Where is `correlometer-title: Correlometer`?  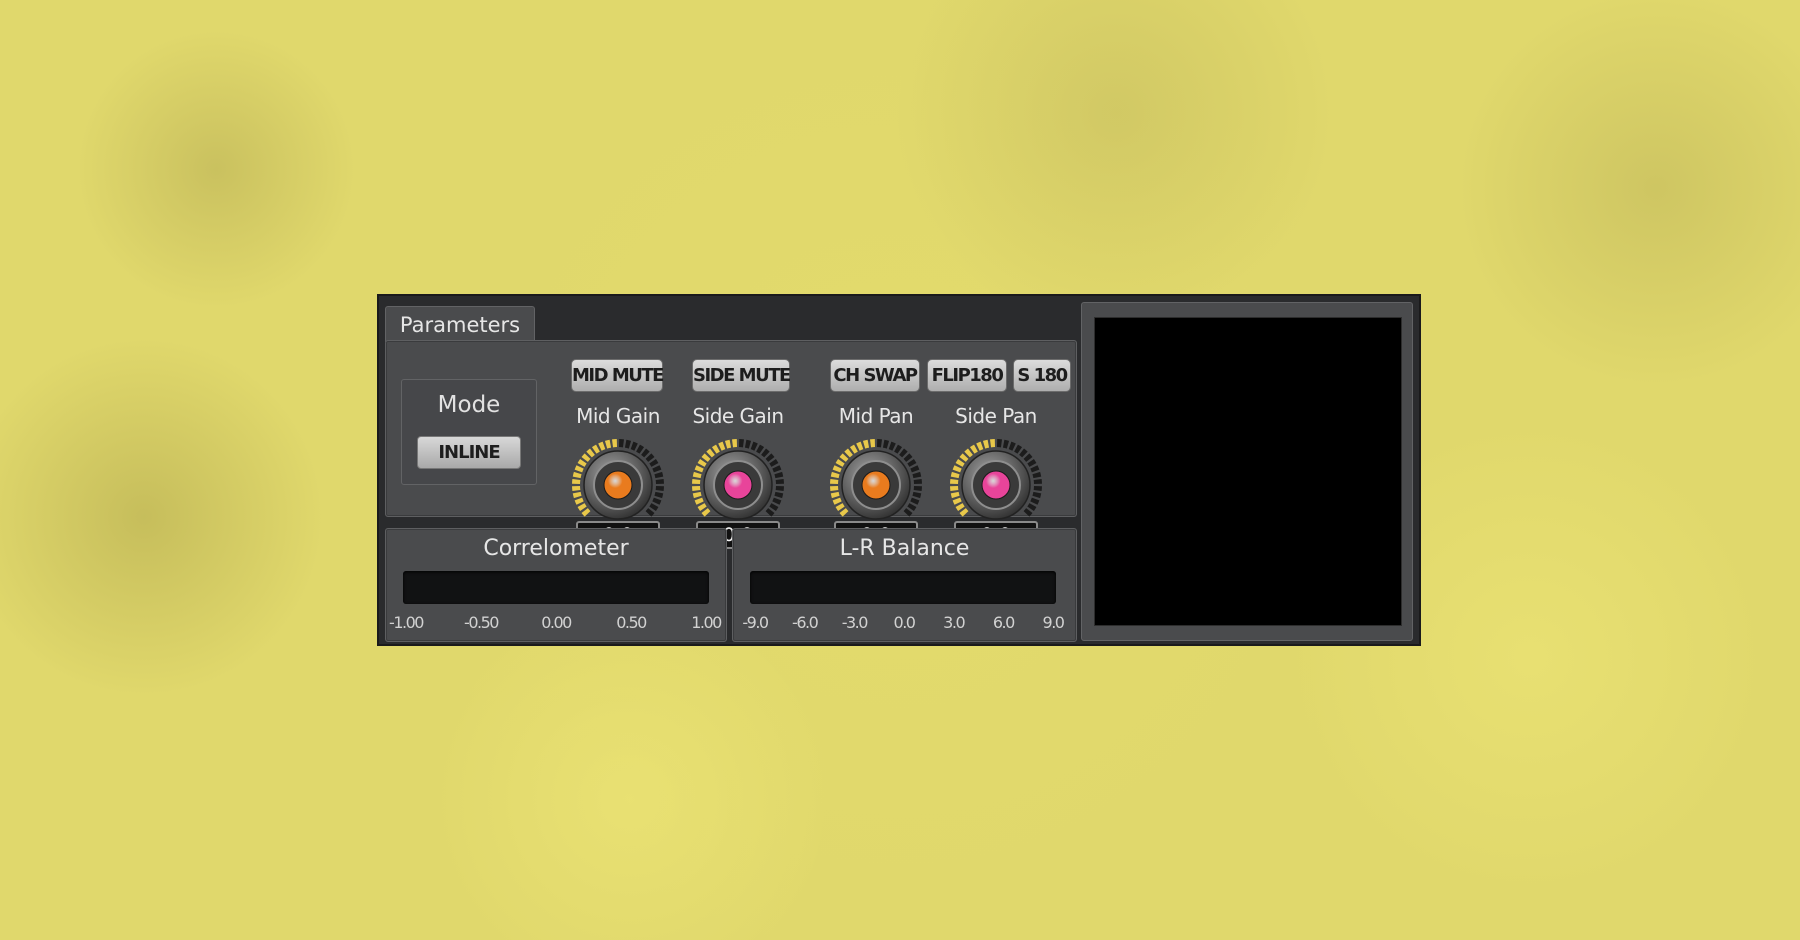
correlometer-title: Correlometer is located at coordinates (556, 548).